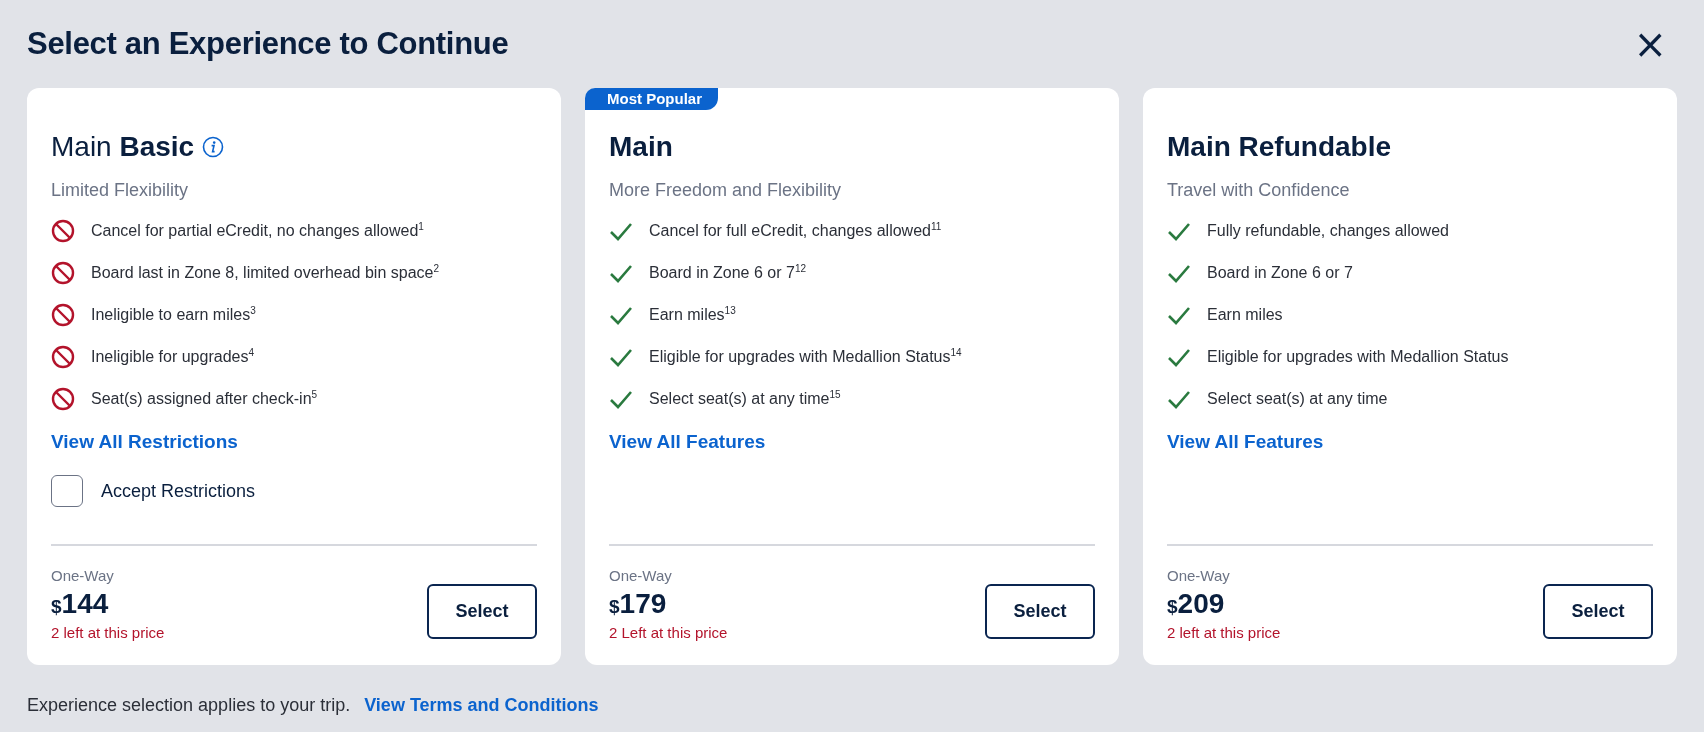 The height and width of the screenshot is (732, 1704). I want to click on feature-text: Fully refundable, changes allowed, so click(1328, 231).